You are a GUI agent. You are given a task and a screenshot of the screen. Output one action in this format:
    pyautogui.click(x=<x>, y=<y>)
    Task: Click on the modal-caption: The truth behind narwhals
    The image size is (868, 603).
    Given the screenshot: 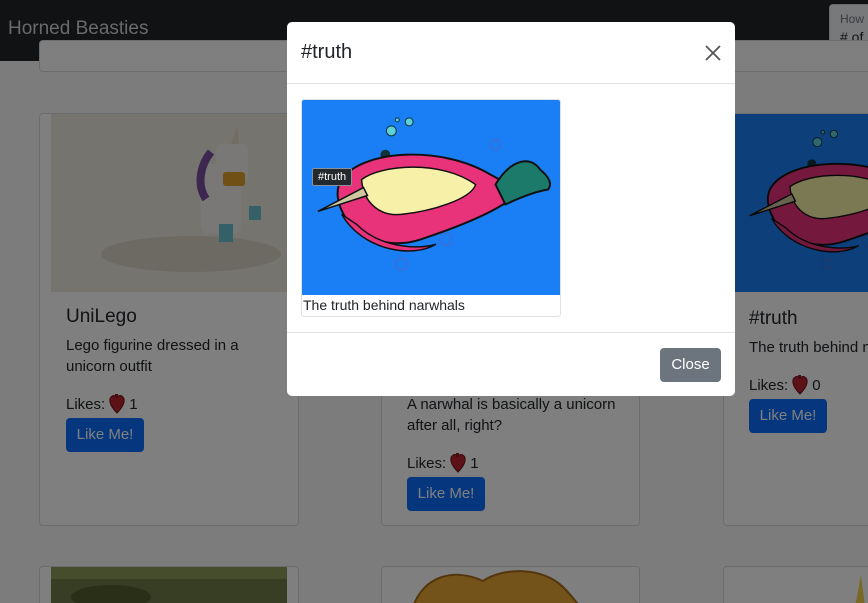 What is the action you would take?
    pyautogui.click(x=384, y=305)
    